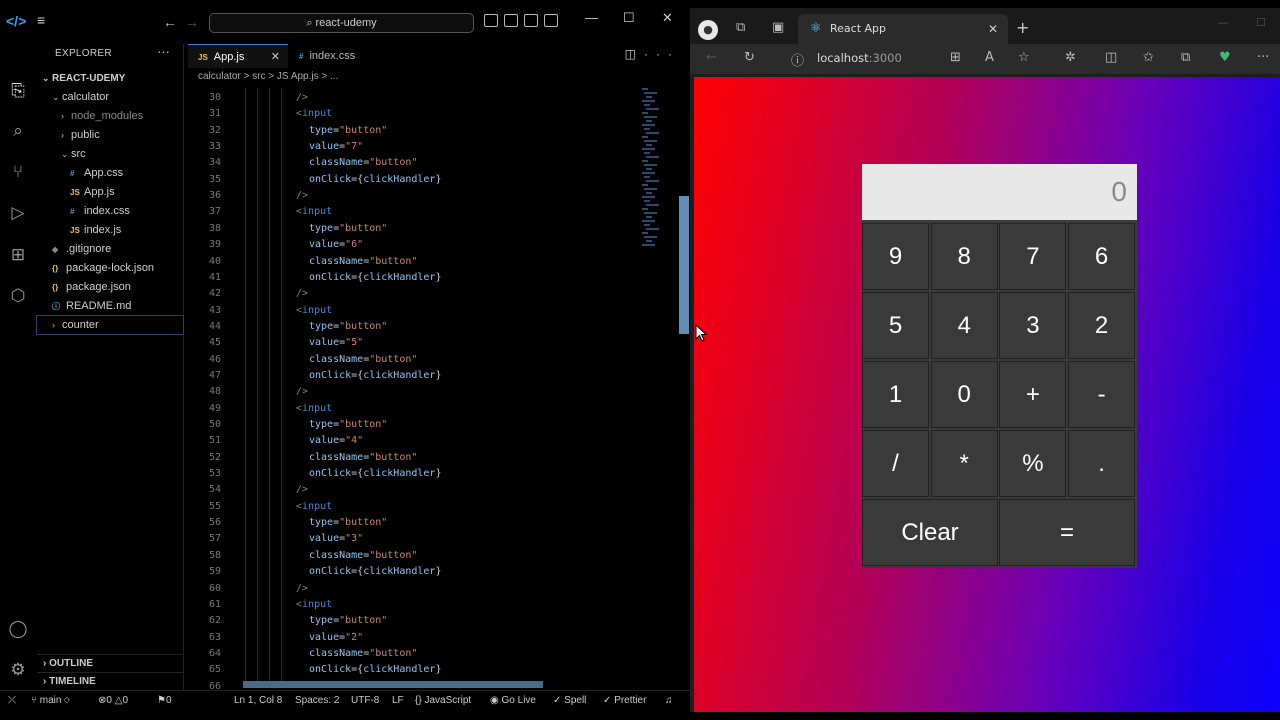 The width and height of the screenshot is (1280, 720). Describe the element at coordinates (999, 192) in the screenshot. I see `calculator-display: 0` at that location.